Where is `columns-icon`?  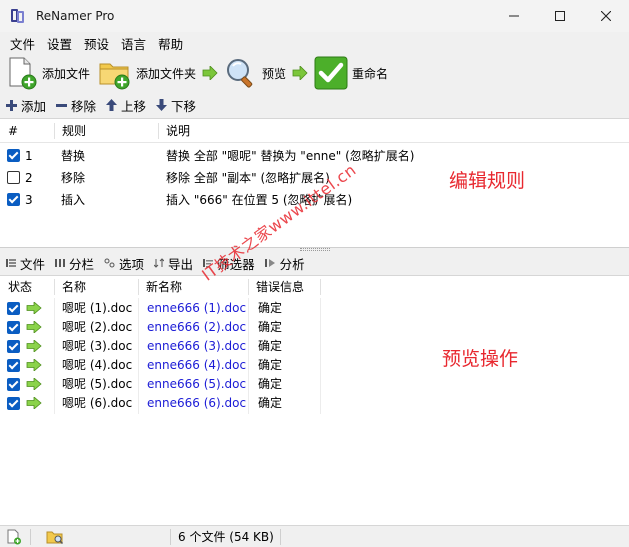
columns-icon is located at coordinates (60, 263).